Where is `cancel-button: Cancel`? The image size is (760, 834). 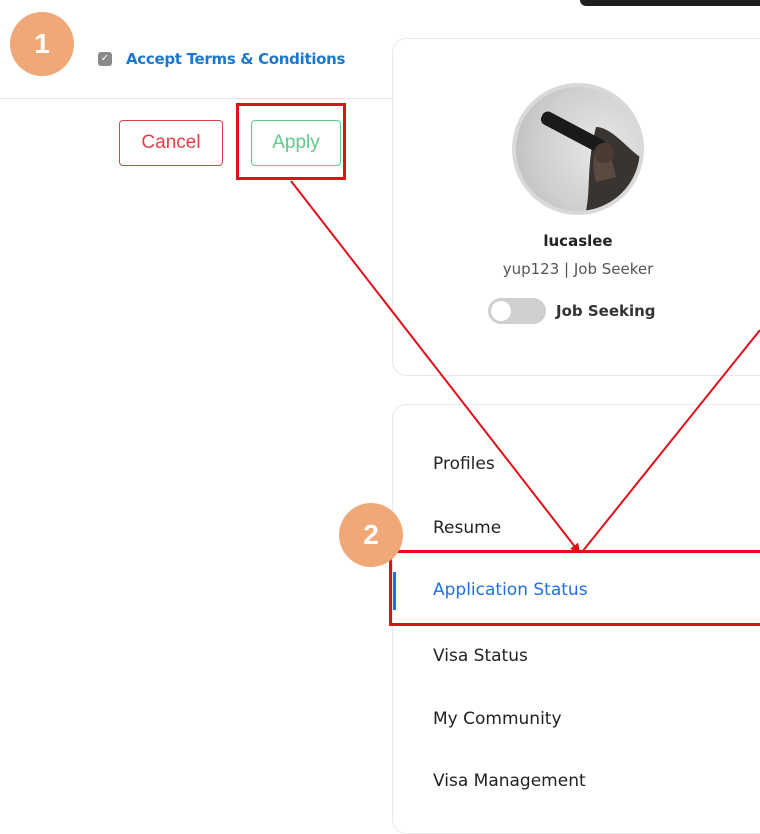
cancel-button: Cancel is located at coordinates (171, 143).